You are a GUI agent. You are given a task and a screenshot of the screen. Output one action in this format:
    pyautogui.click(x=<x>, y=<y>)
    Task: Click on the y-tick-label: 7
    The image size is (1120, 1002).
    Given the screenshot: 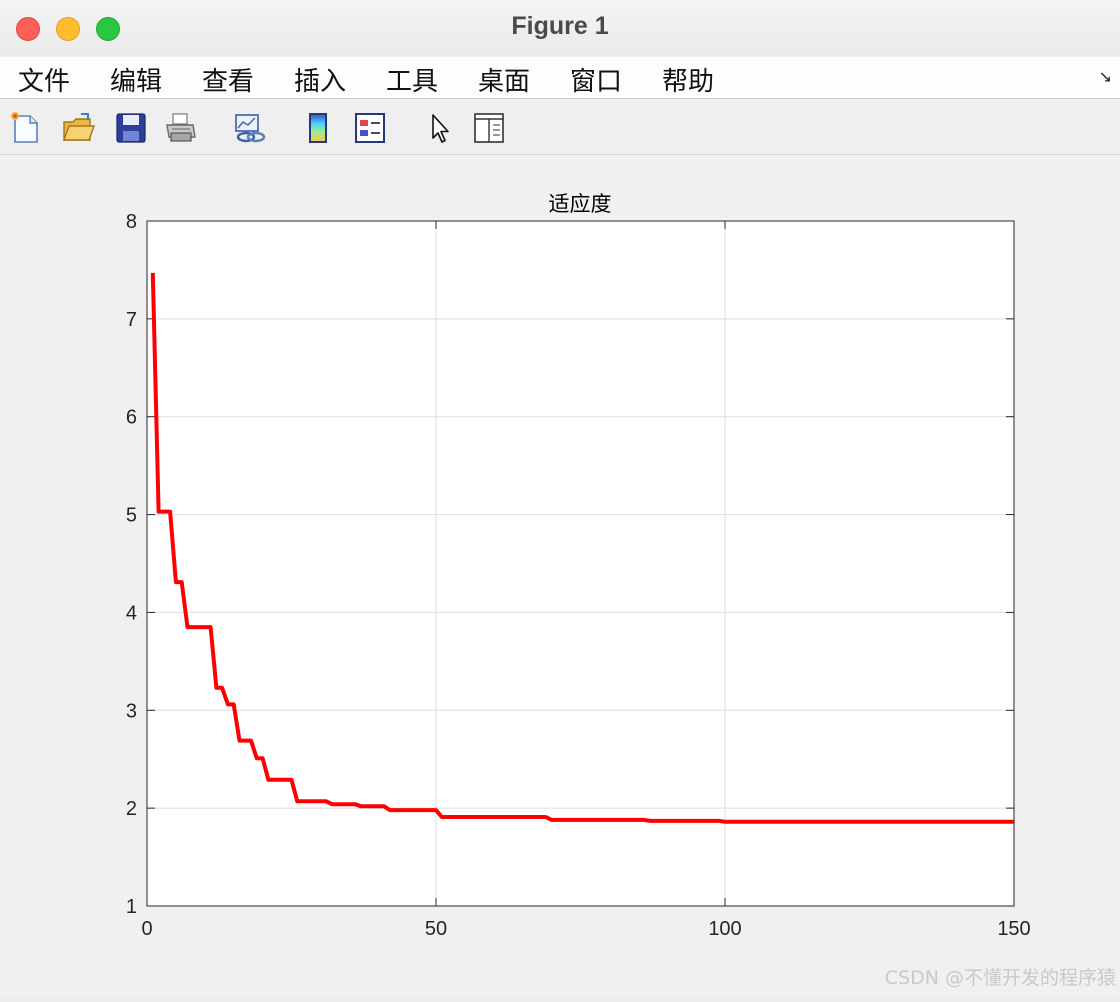 What is the action you would take?
    pyautogui.click(x=131, y=320)
    